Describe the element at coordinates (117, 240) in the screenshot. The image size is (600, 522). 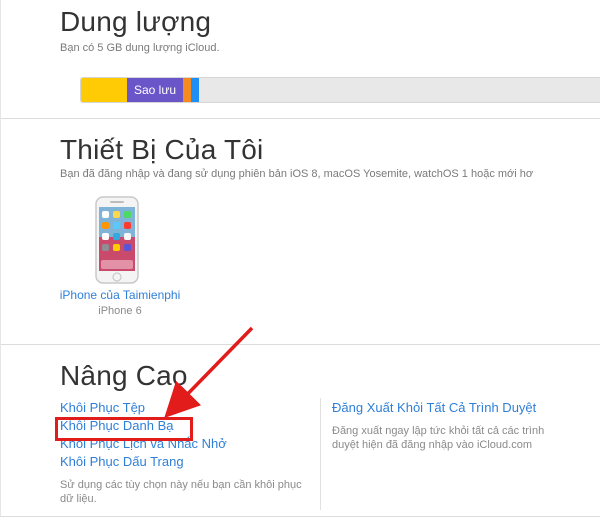
I see `iphone-icon` at that location.